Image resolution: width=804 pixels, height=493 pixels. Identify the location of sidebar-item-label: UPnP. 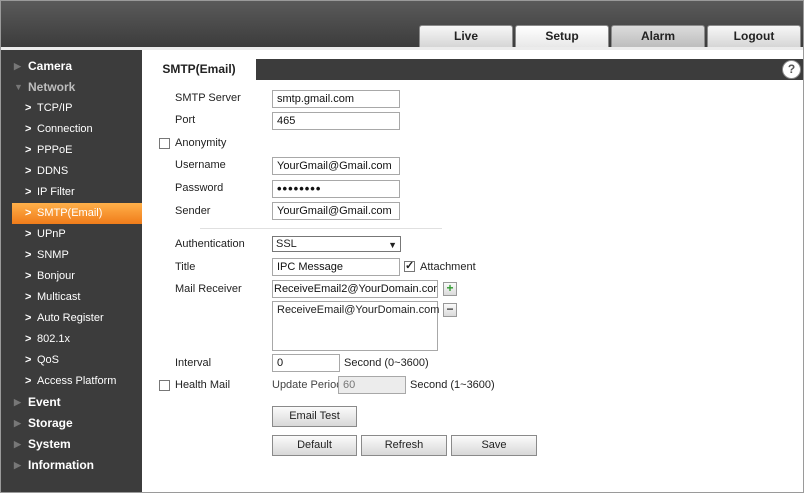
(51, 234).